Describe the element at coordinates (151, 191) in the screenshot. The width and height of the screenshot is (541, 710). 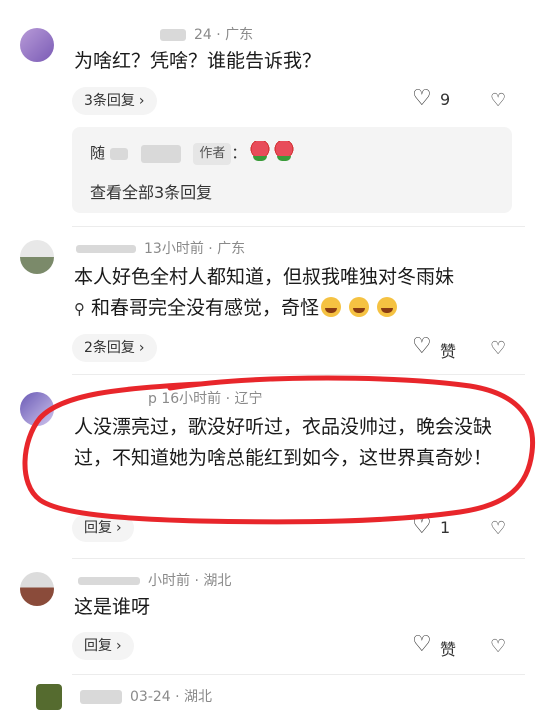
I see `view-all-replies-link: 查看全部3条回复` at that location.